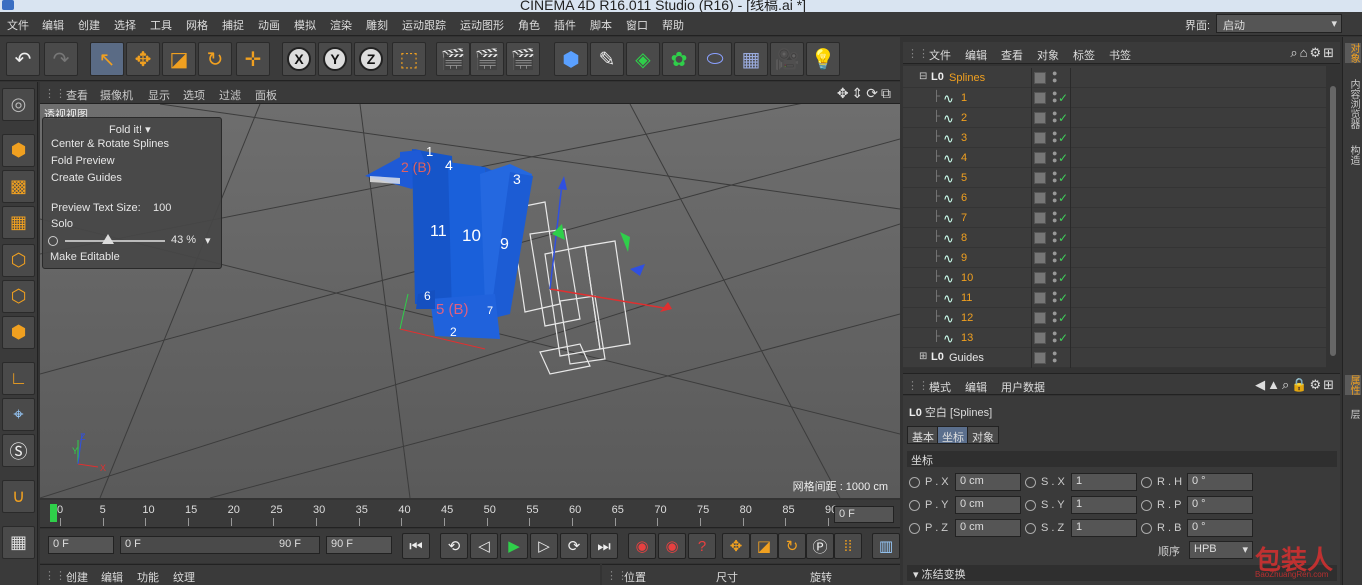 The width and height of the screenshot is (1362, 585). I want to click on subdivision-button: ◈, so click(643, 59).